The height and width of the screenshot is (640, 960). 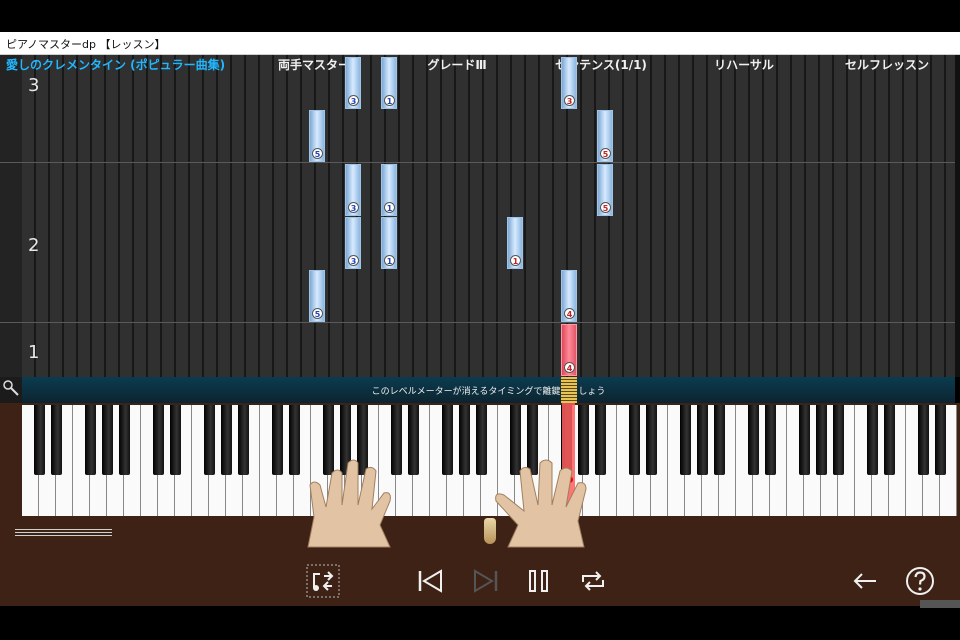 What do you see at coordinates (569, 350) in the screenshot?
I see `active-note: 4` at bounding box center [569, 350].